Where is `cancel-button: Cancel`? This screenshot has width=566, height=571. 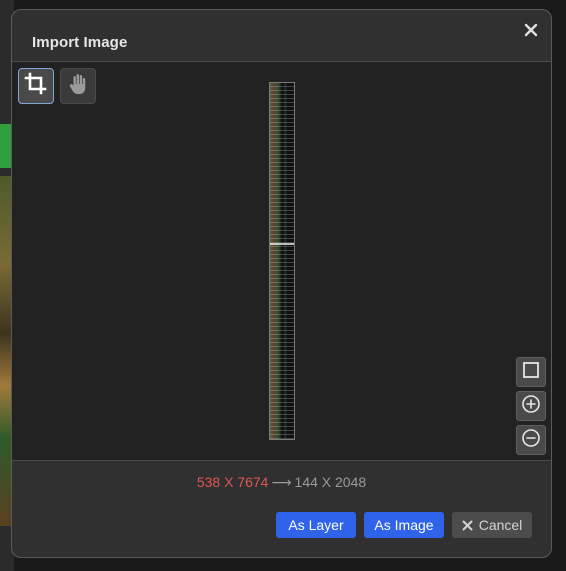 cancel-button: Cancel is located at coordinates (492, 525).